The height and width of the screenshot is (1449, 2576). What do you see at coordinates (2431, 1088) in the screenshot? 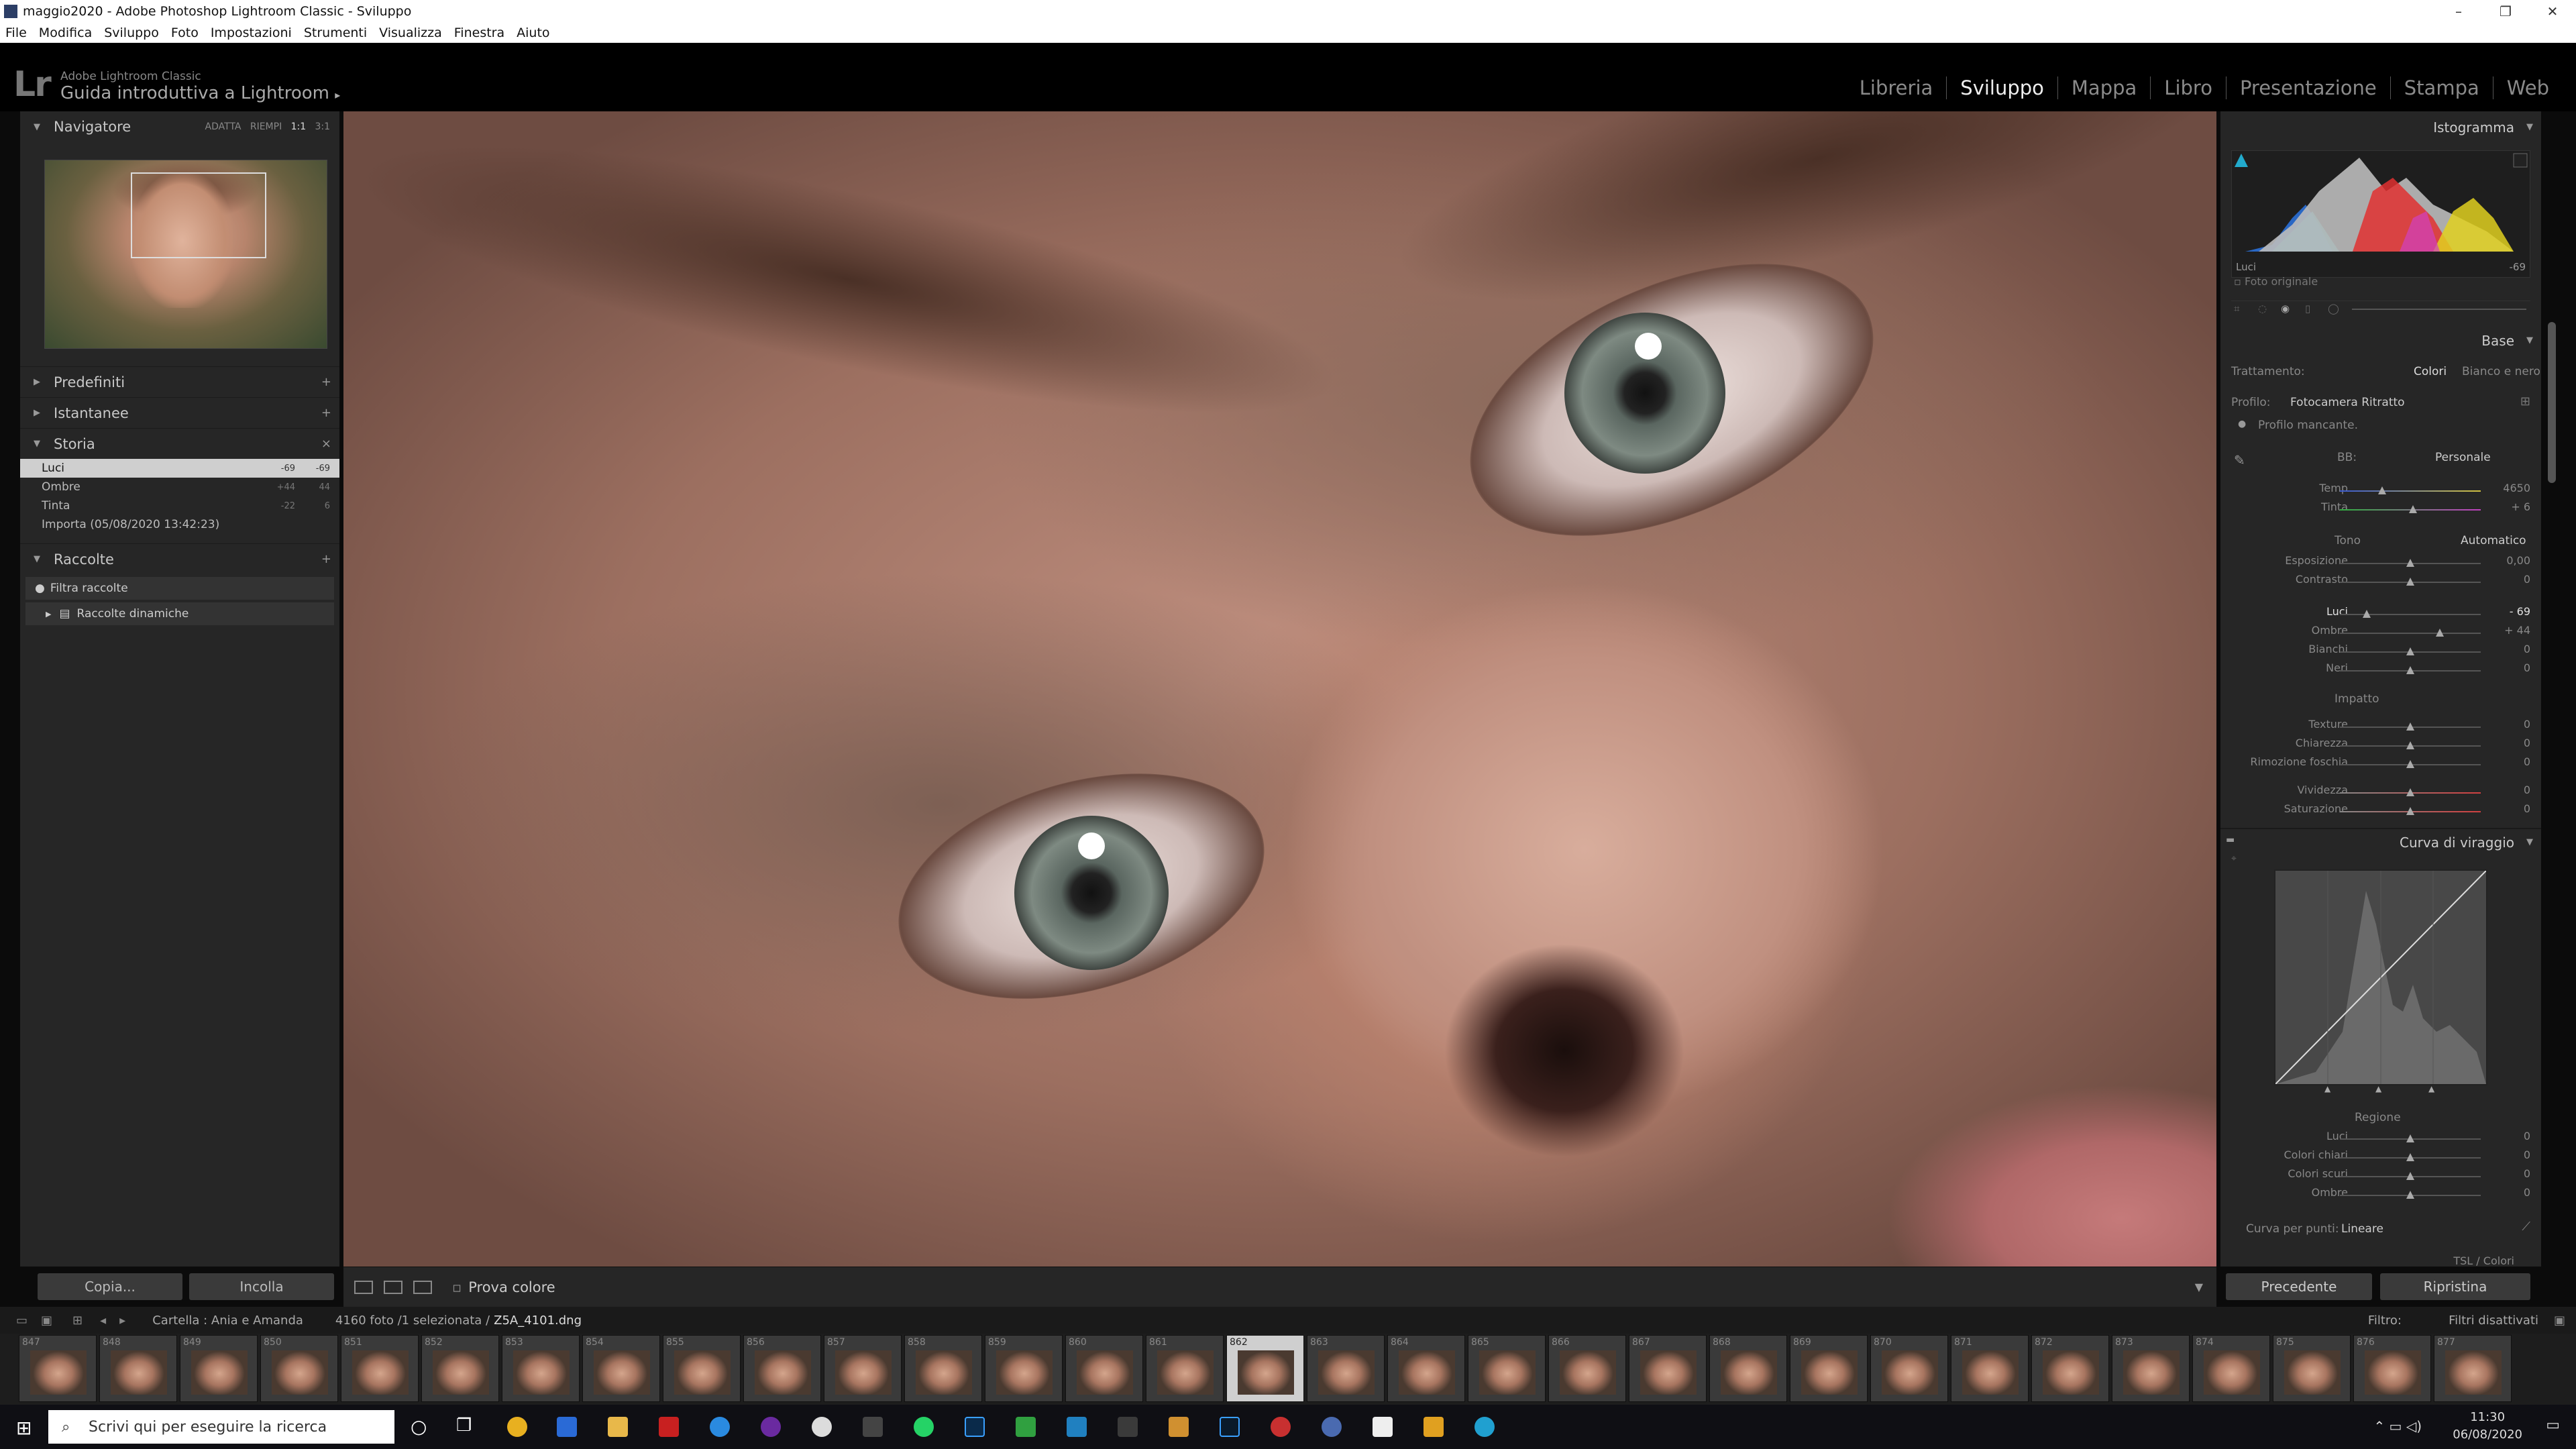
I see `split-handle-3-icon: ▲` at bounding box center [2431, 1088].